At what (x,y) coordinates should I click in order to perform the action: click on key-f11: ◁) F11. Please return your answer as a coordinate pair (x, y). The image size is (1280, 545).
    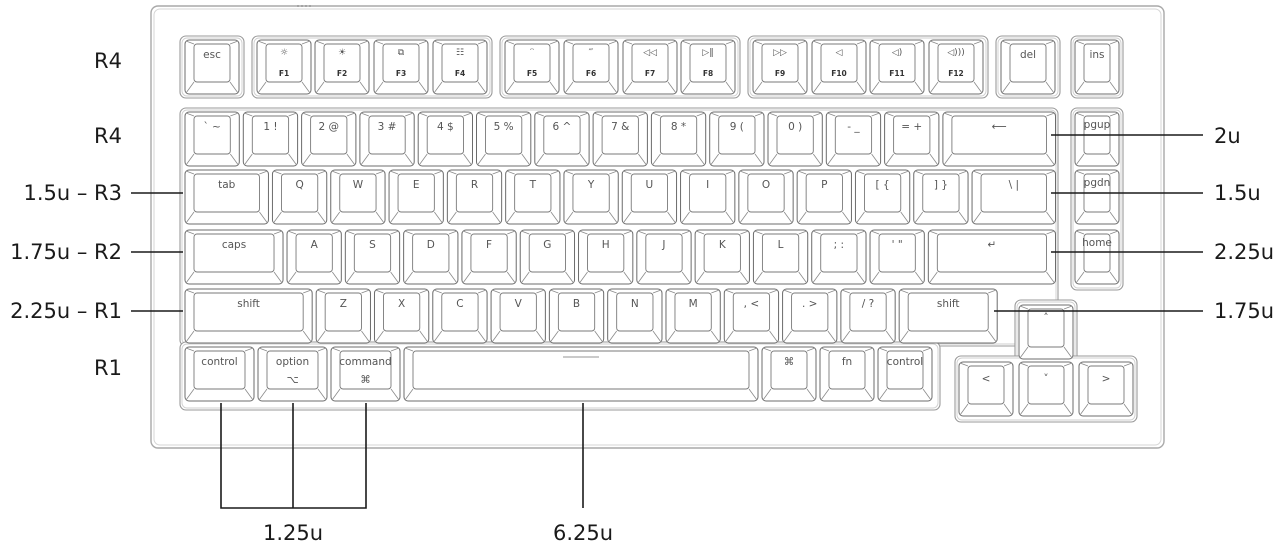
    Looking at the image, I should click on (897, 67).